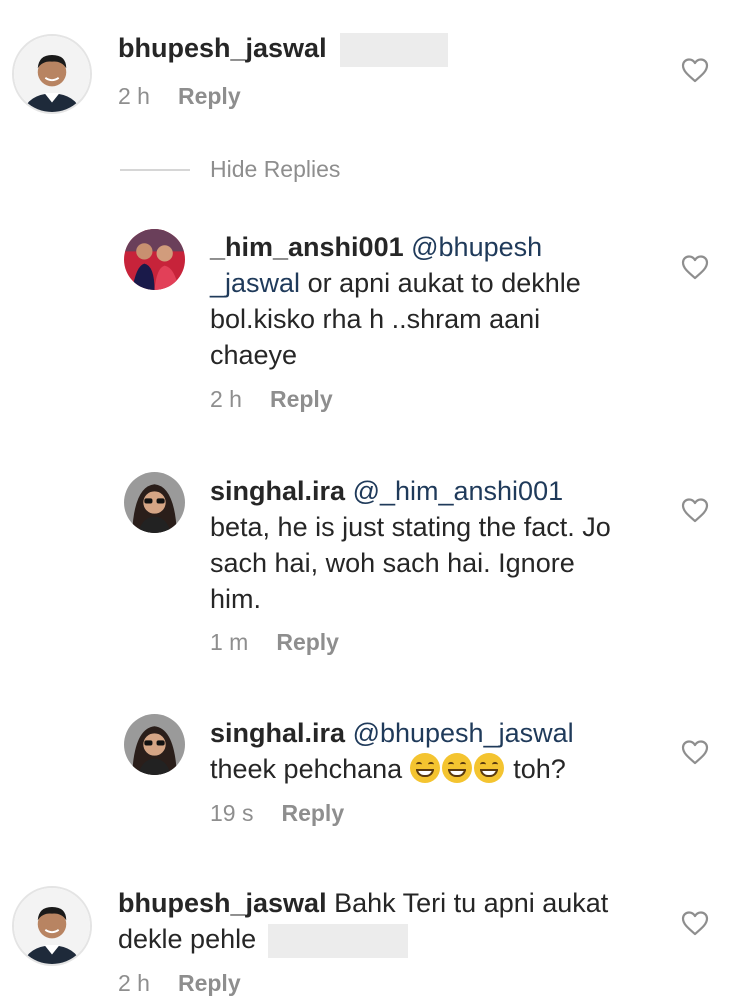 The width and height of the screenshot is (750, 997). Describe the element at coordinates (274, 642) in the screenshot. I see `reply-2-meta: 1 m Reply` at that location.